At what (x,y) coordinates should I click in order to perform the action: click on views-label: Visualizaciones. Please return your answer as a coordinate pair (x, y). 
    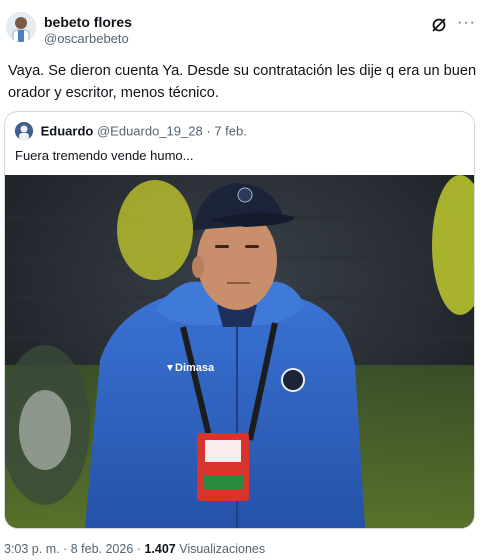
    Looking at the image, I should click on (222, 549).